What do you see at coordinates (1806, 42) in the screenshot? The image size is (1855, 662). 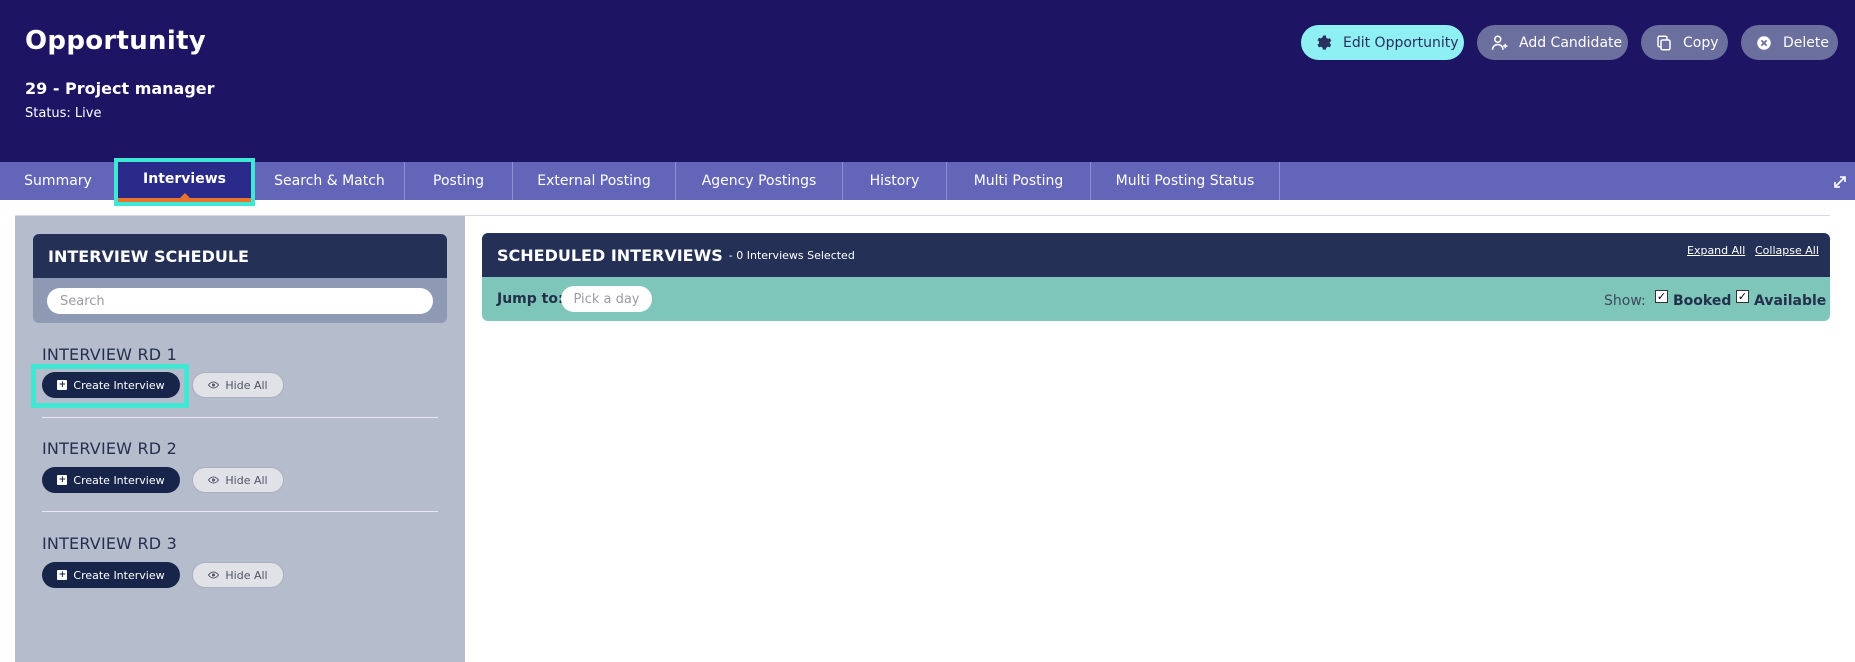 I see `delete-label: Delete` at bounding box center [1806, 42].